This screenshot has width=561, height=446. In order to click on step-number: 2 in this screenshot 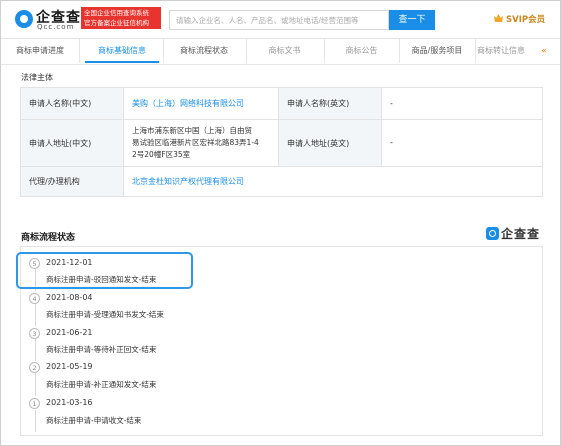, I will do `click(34, 367)`.